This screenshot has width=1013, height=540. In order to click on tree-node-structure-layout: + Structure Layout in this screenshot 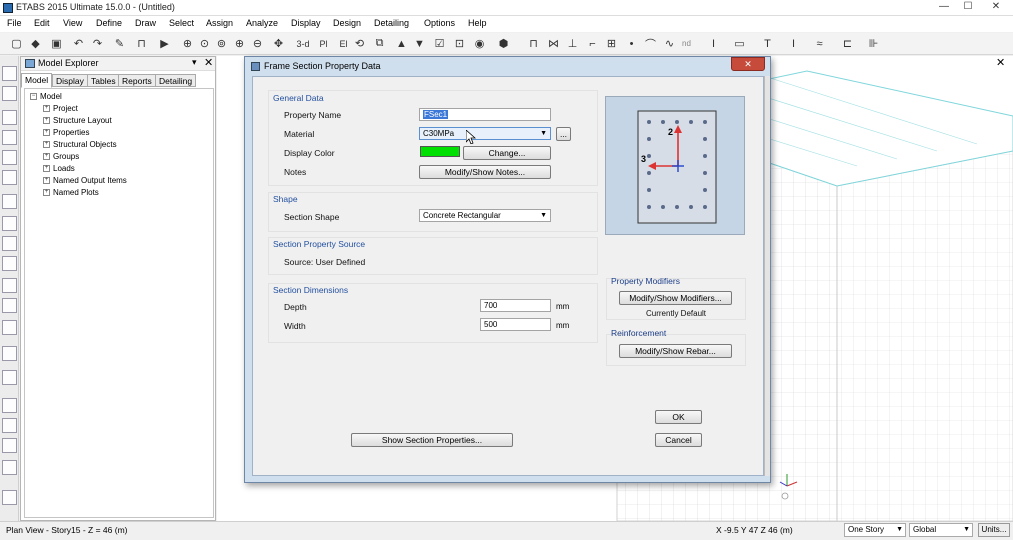, I will do `click(77, 120)`.